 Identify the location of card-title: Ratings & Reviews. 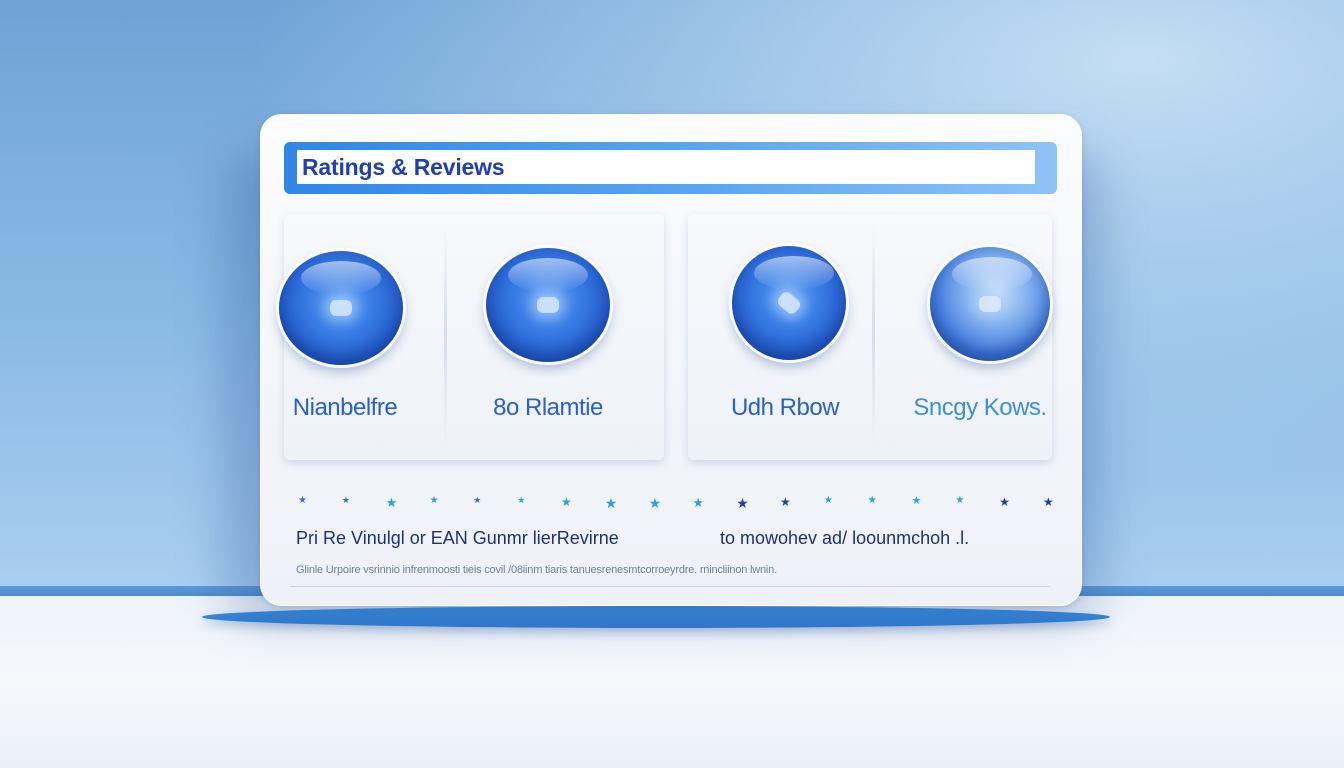
(403, 167).